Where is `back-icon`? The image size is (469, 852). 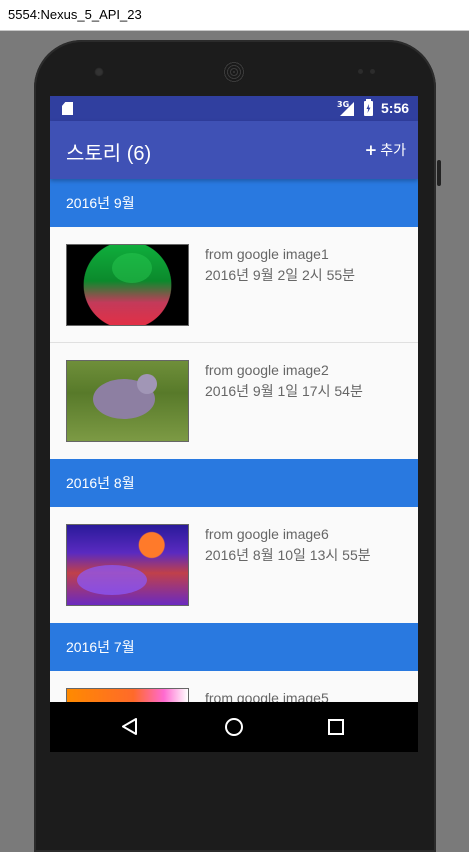
back-icon is located at coordinates (129, 726).